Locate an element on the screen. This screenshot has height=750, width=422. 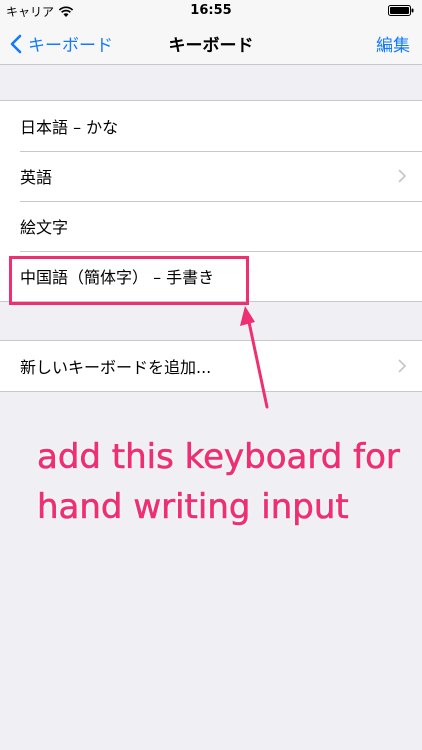
arrow-icon is located at coordinates (254, 357).